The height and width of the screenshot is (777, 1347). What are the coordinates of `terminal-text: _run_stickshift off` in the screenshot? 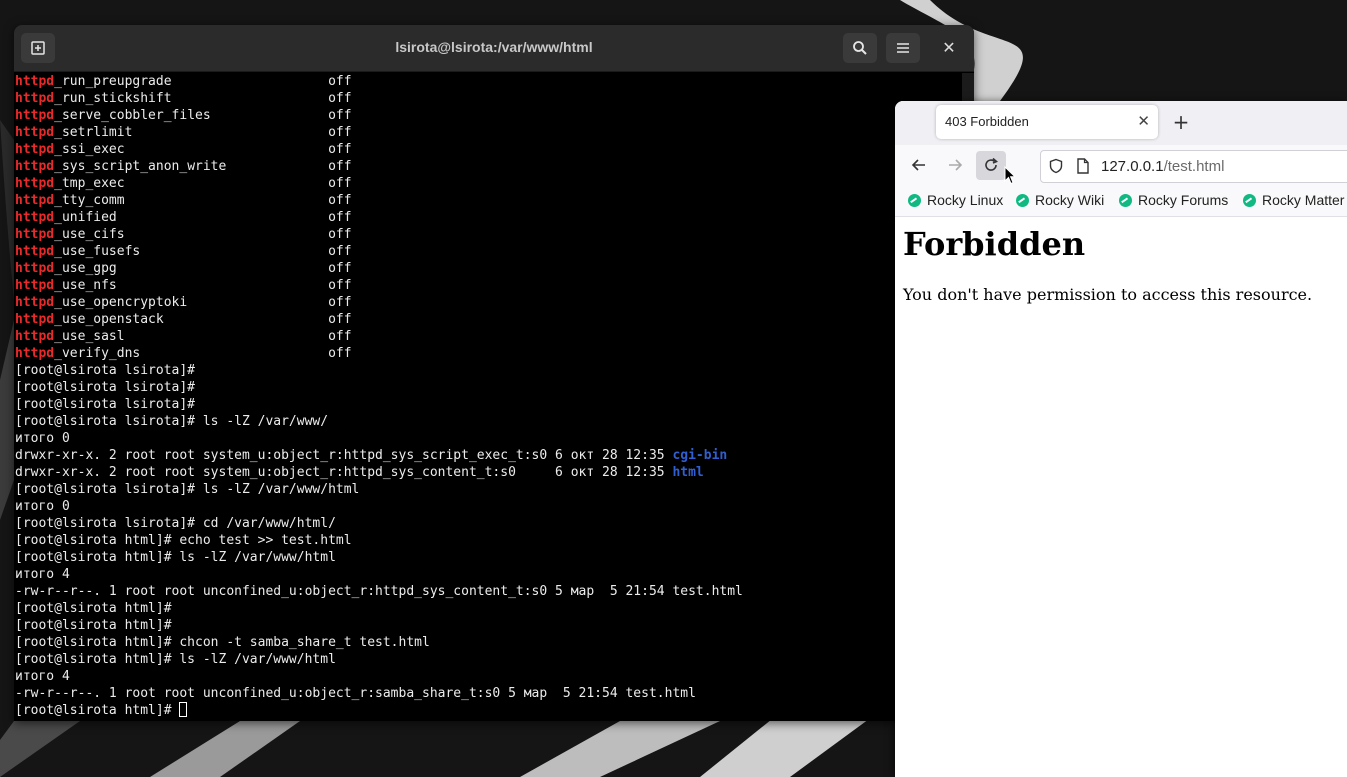 It's located at (203, 98).